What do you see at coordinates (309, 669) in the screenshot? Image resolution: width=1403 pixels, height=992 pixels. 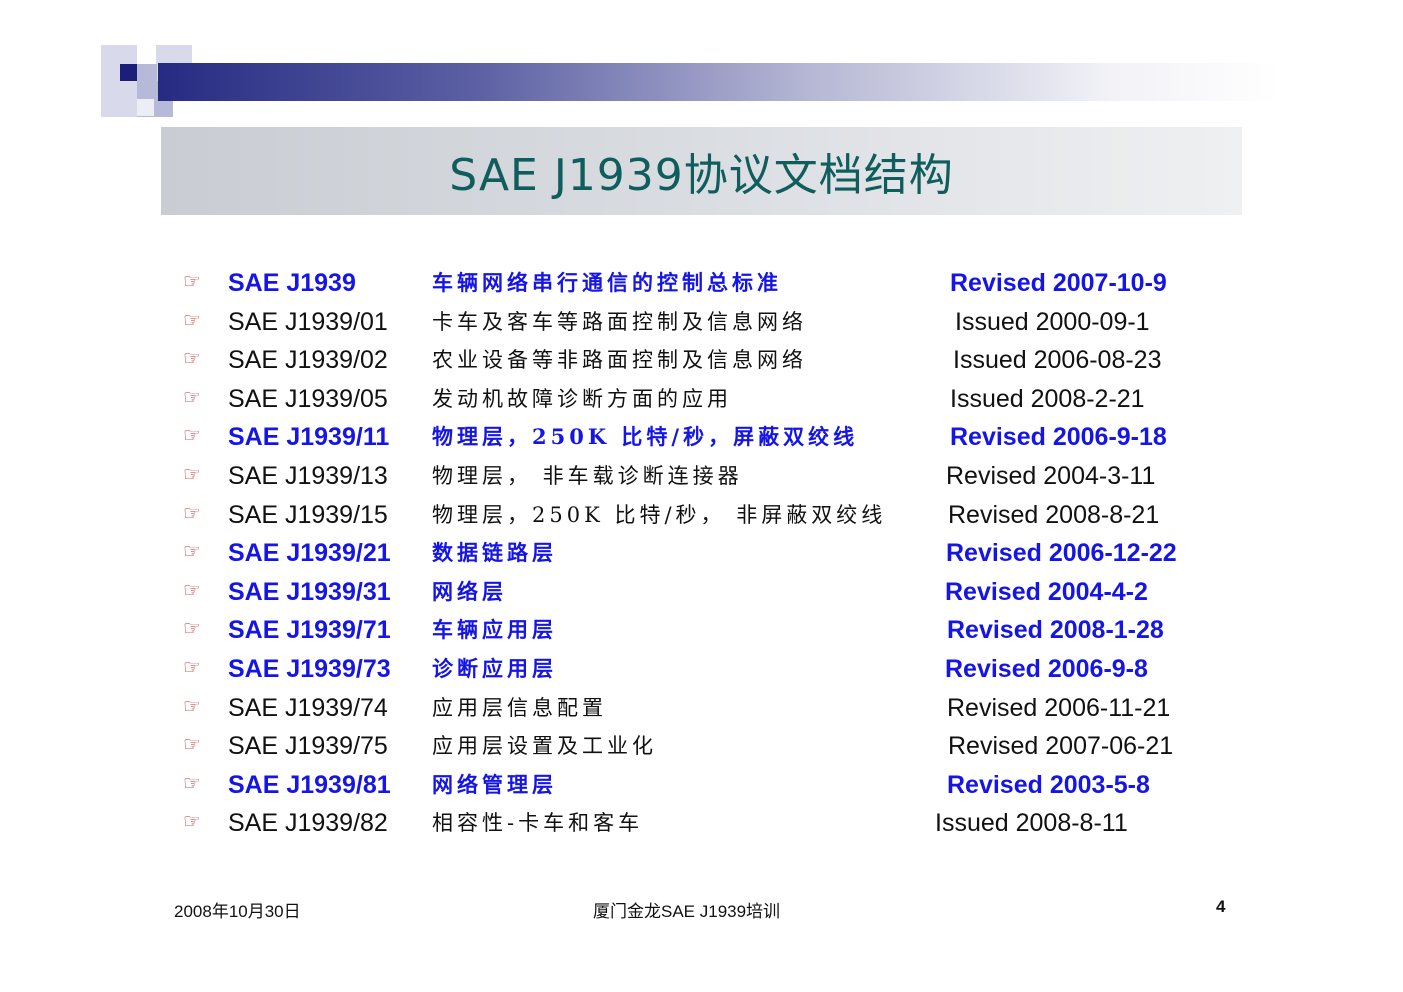 I see `document-id: SAE J1939/73` at bounding box center [309, 669].